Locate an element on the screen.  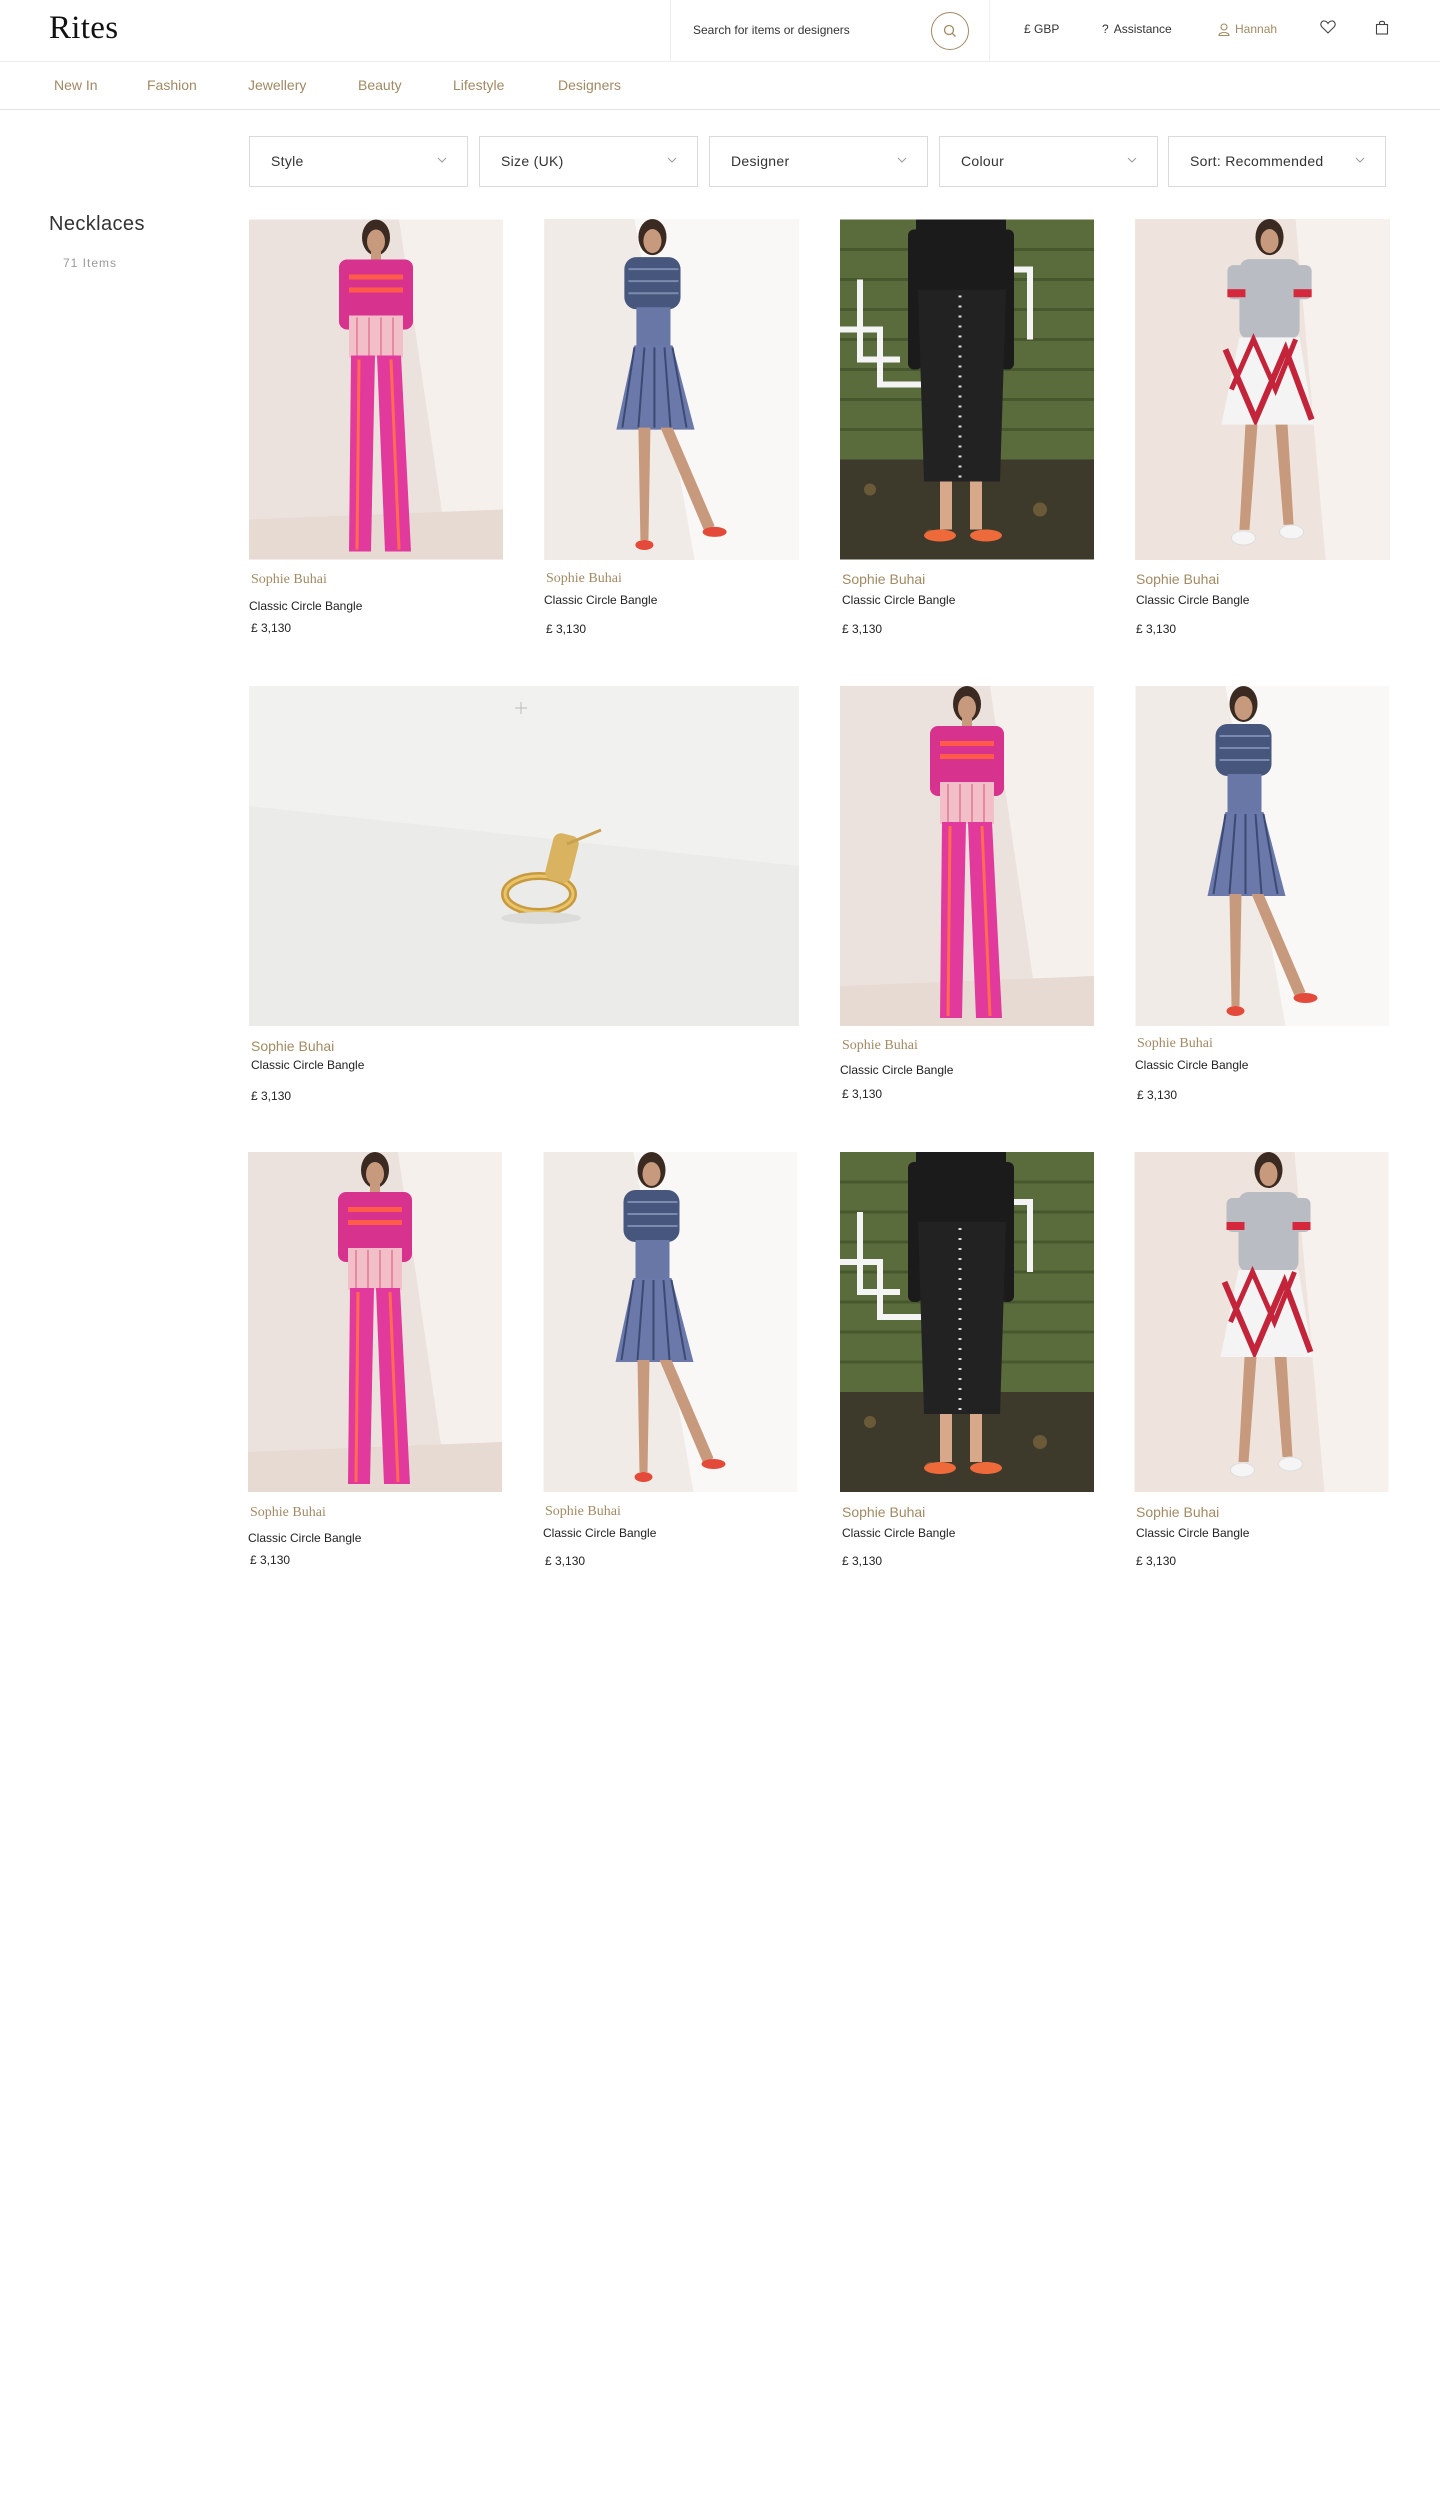
brand-logo: Rites is located at coordinates (83, 28).